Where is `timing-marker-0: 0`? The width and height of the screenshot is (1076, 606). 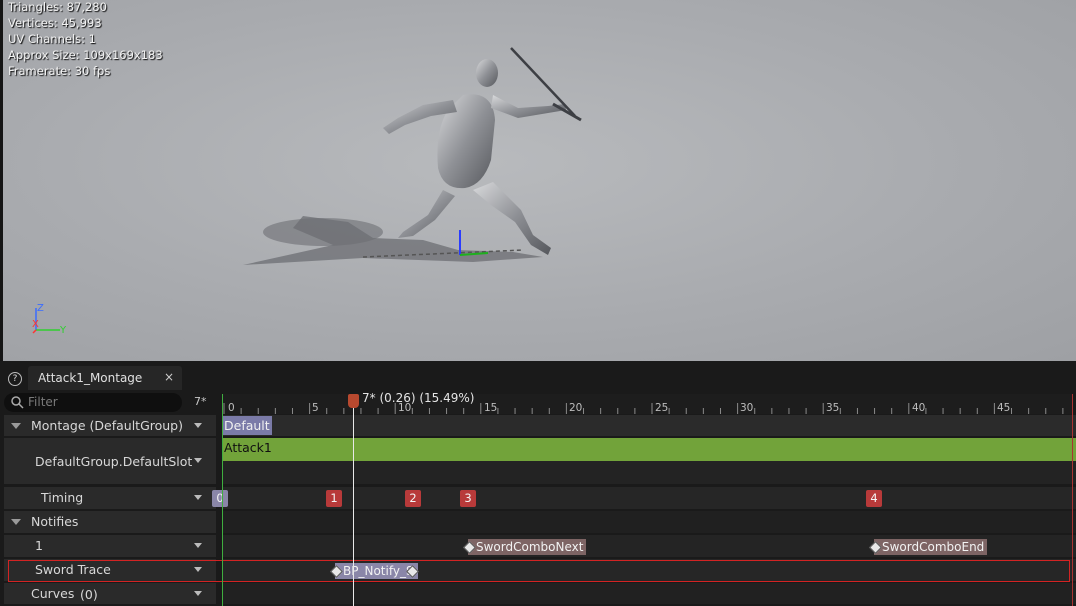
timing-marker-0: 0 is located at coordinates (220, 498).